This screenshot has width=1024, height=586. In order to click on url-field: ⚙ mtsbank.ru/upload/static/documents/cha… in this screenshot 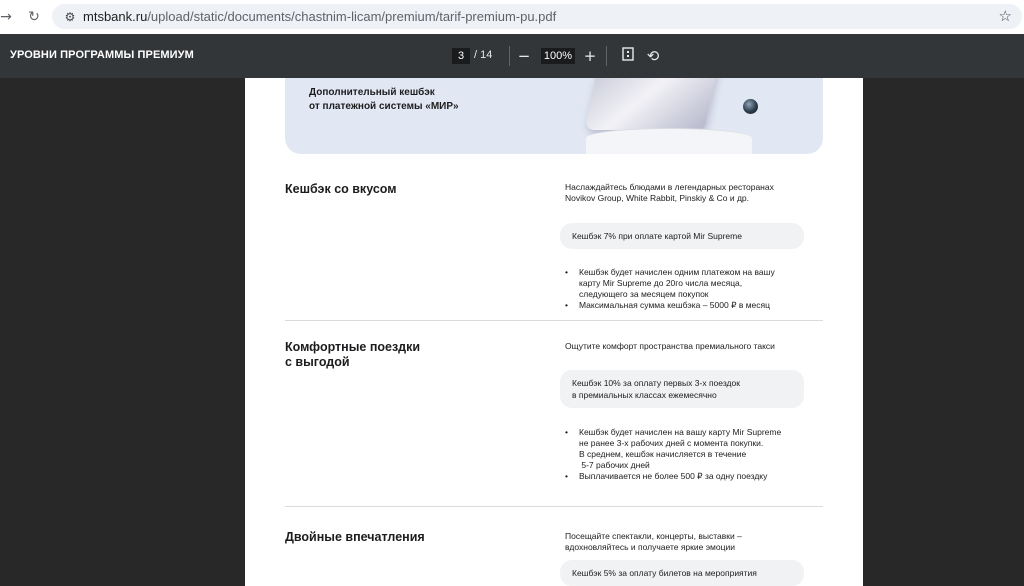, I will do `click(537, 16)`.